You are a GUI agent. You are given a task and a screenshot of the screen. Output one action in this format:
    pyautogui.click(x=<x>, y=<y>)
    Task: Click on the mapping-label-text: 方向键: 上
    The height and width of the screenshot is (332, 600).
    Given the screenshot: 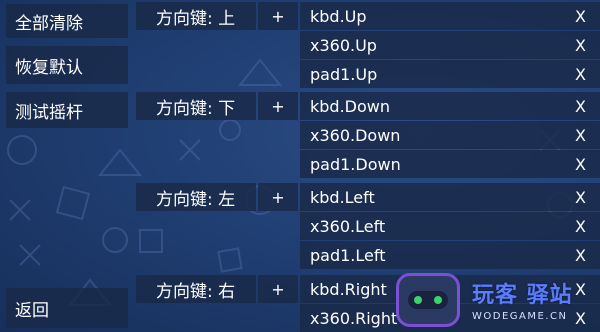 What is the action you would take?
    pyautogui.click(x=196, y=18)
    